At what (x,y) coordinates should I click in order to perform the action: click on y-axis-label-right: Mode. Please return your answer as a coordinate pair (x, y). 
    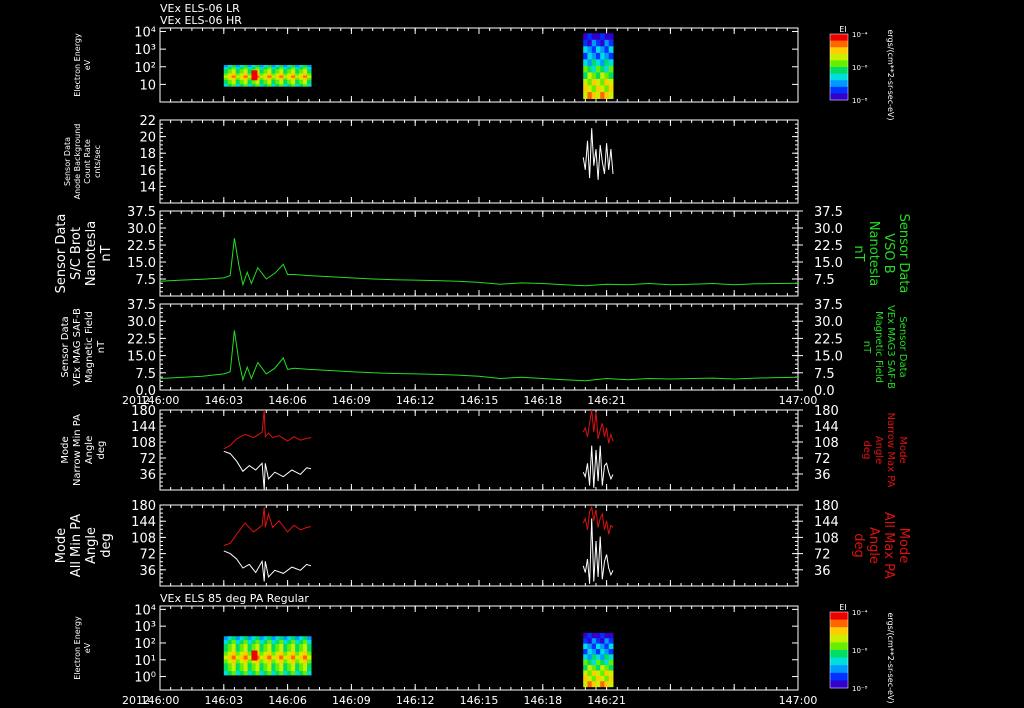
    Looking at the image, I should click on (902, 449).